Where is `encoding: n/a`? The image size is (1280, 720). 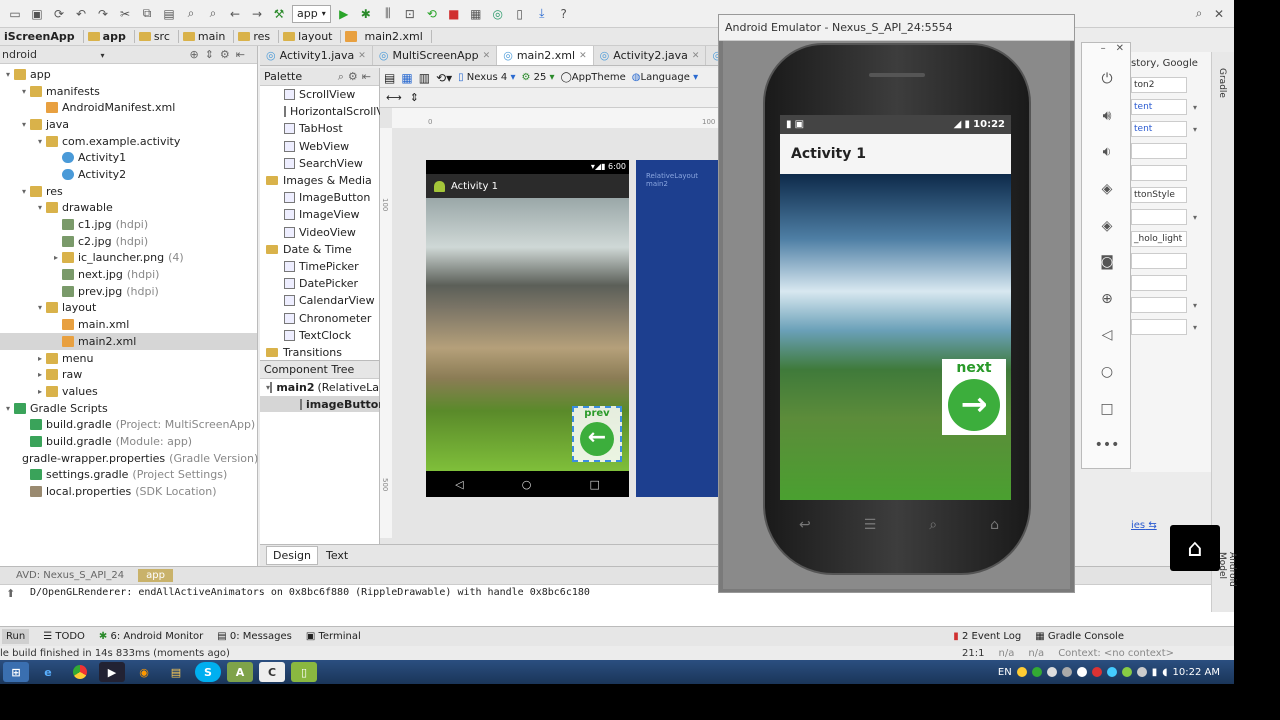 encoding: n/a is located at coordinates (1036, 653).